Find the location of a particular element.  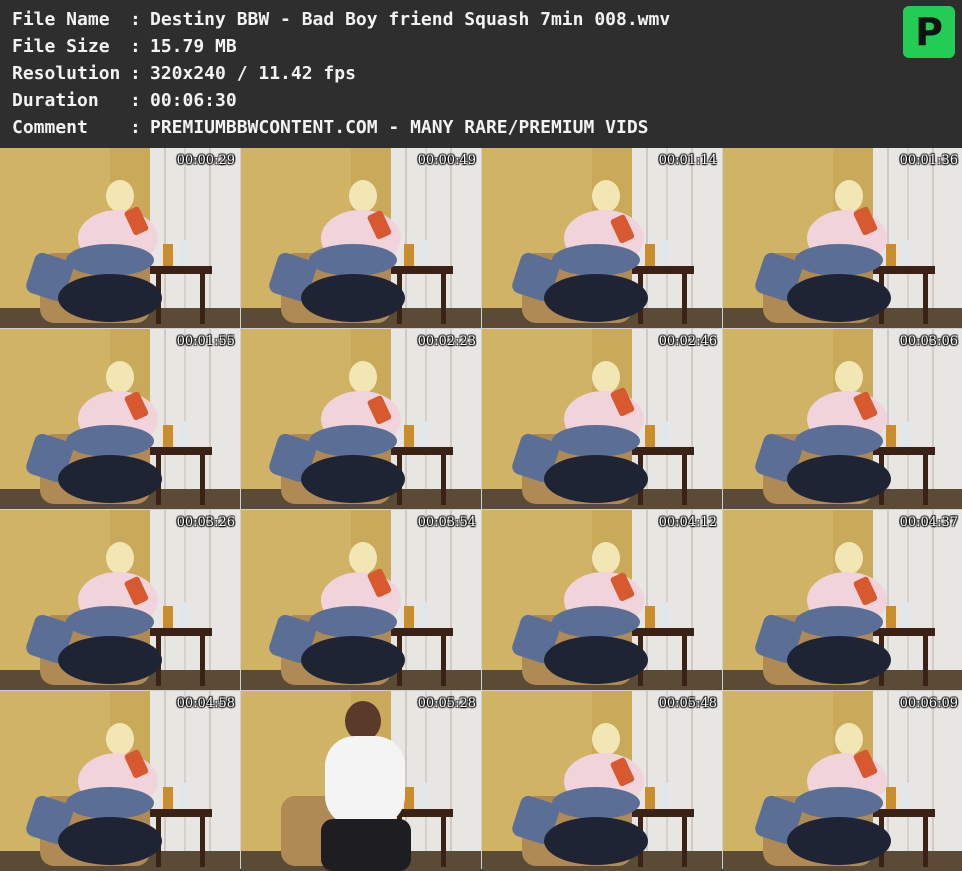

timestamp: 00:02:46 is located at coordinates (687, 341).